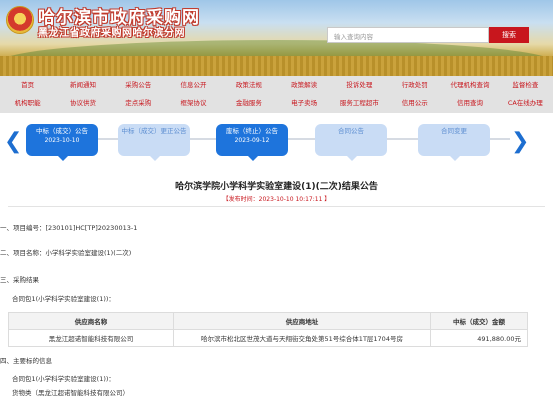 Image resolution: width=553 pixels, height=397 pixels. Describe the element at coordinates (82, 103) in the screenshot. I see `nav-item-agreement-supply: 协议供货` at that location.